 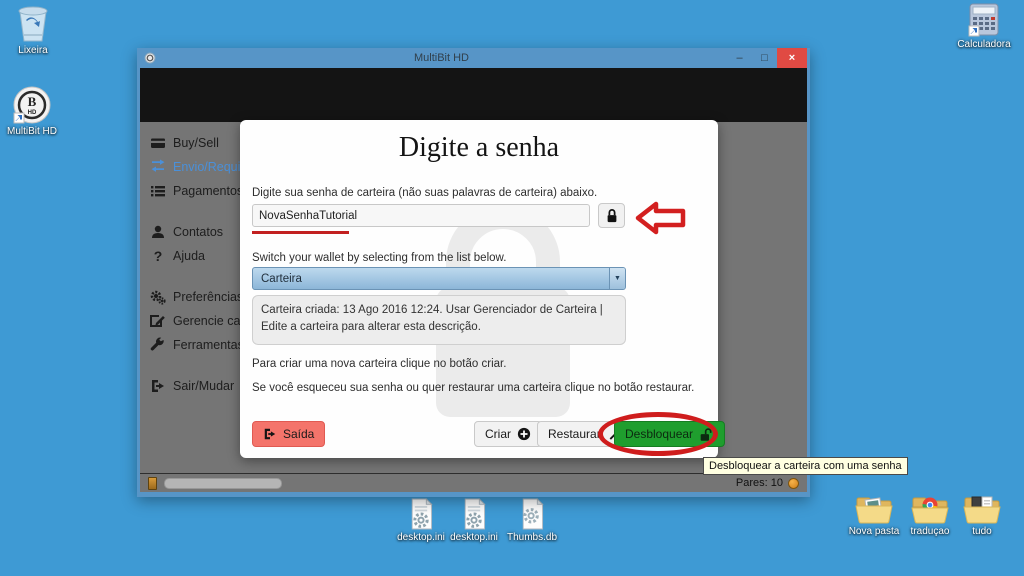 What do you see at coordinates (211, 321) in the screenshot?
I see `sidebar-item-label: Gerencie cart` at bounding box center [211, 321].